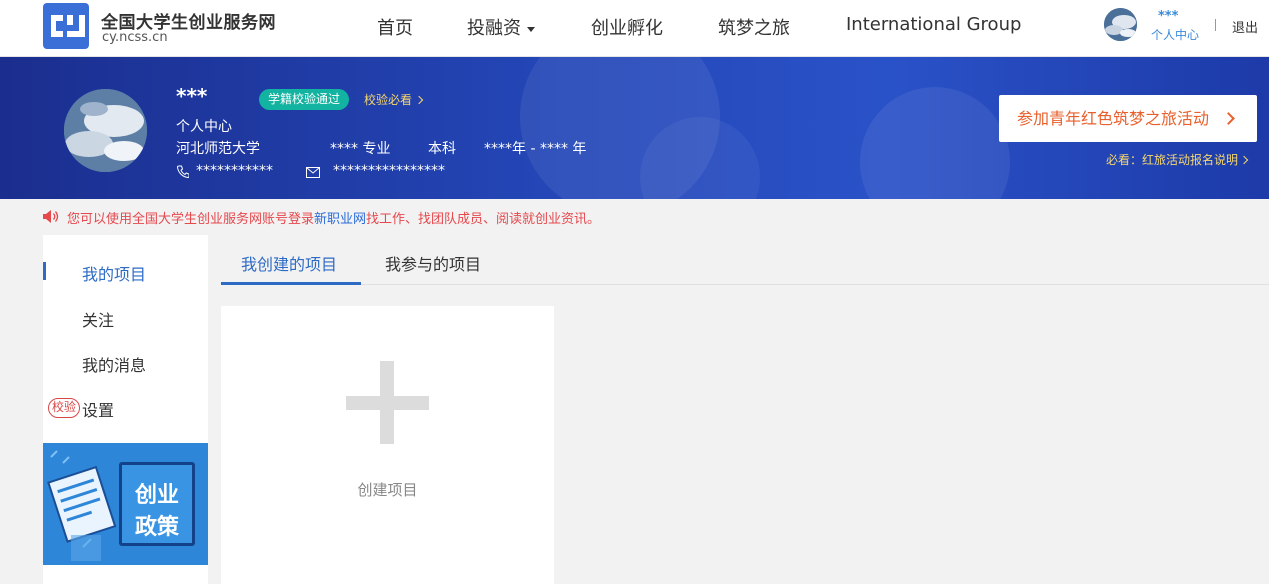 This screenshot has width=1269, height=584. Describe the element at coordinates (234, 171) in the screenshot. I see `profile-phone: ***********` at that location.